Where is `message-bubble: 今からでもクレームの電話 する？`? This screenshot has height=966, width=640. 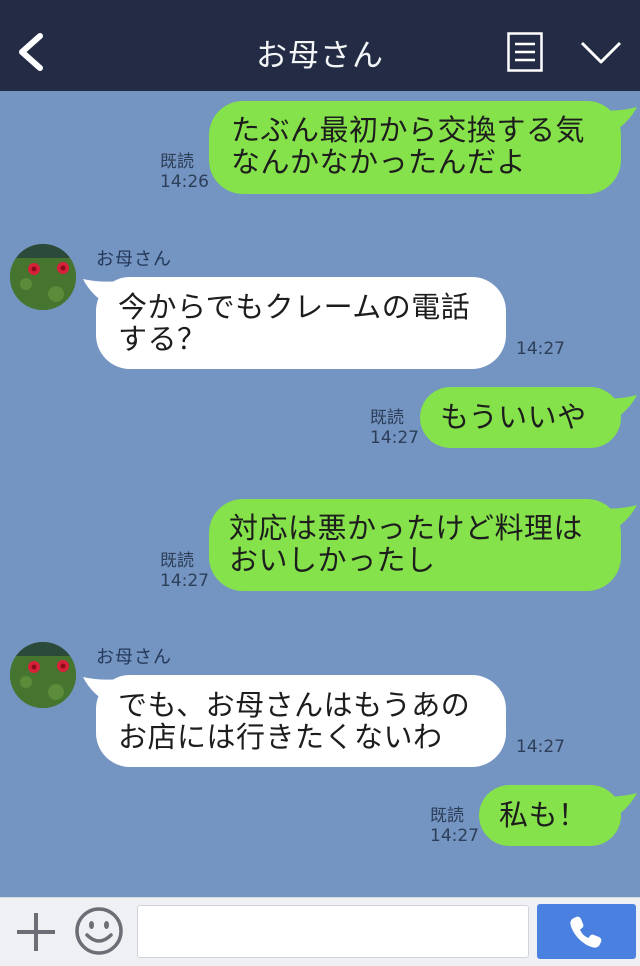
message-bubble: 今からでもクレームの電話 する？ is located at coordinates (301, 323).